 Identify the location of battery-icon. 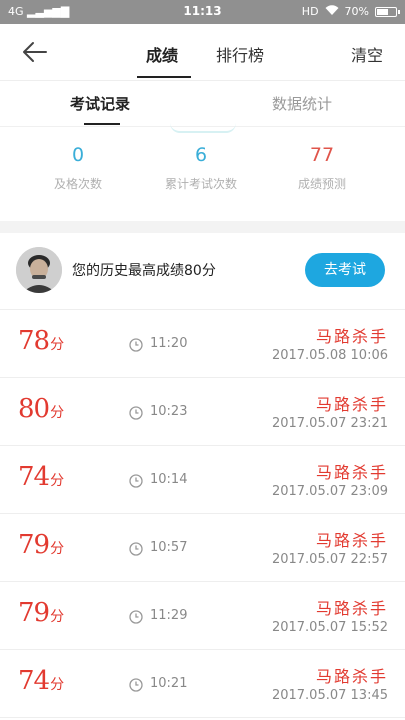
(387, 11).